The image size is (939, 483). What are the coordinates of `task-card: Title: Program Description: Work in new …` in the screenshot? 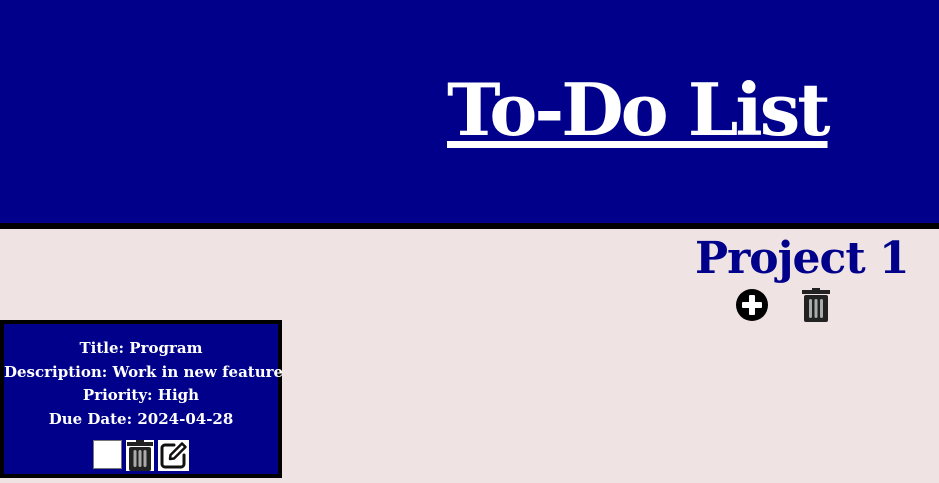 It's located at (142, 399).